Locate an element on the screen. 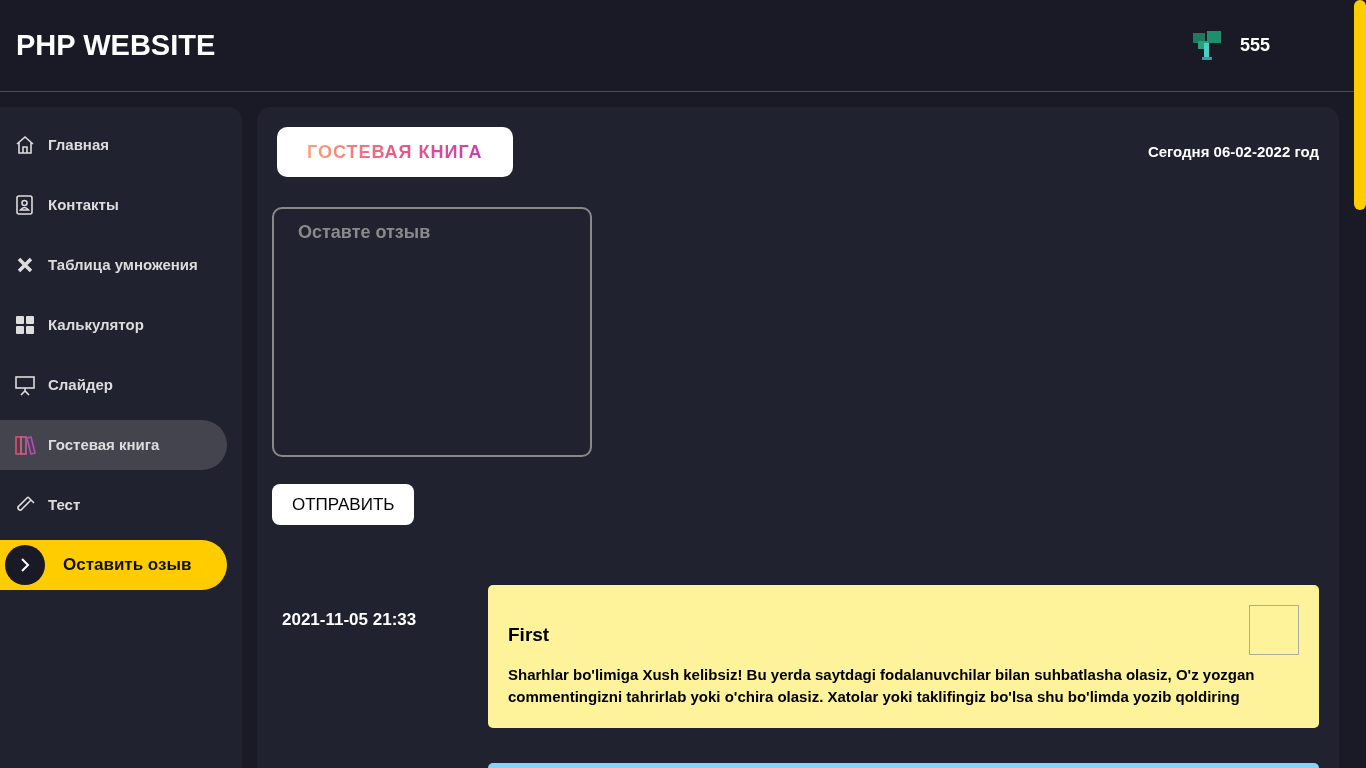 This screenshot has height=768, width=1366. comment-title: First is located at coordinates (529, 635).